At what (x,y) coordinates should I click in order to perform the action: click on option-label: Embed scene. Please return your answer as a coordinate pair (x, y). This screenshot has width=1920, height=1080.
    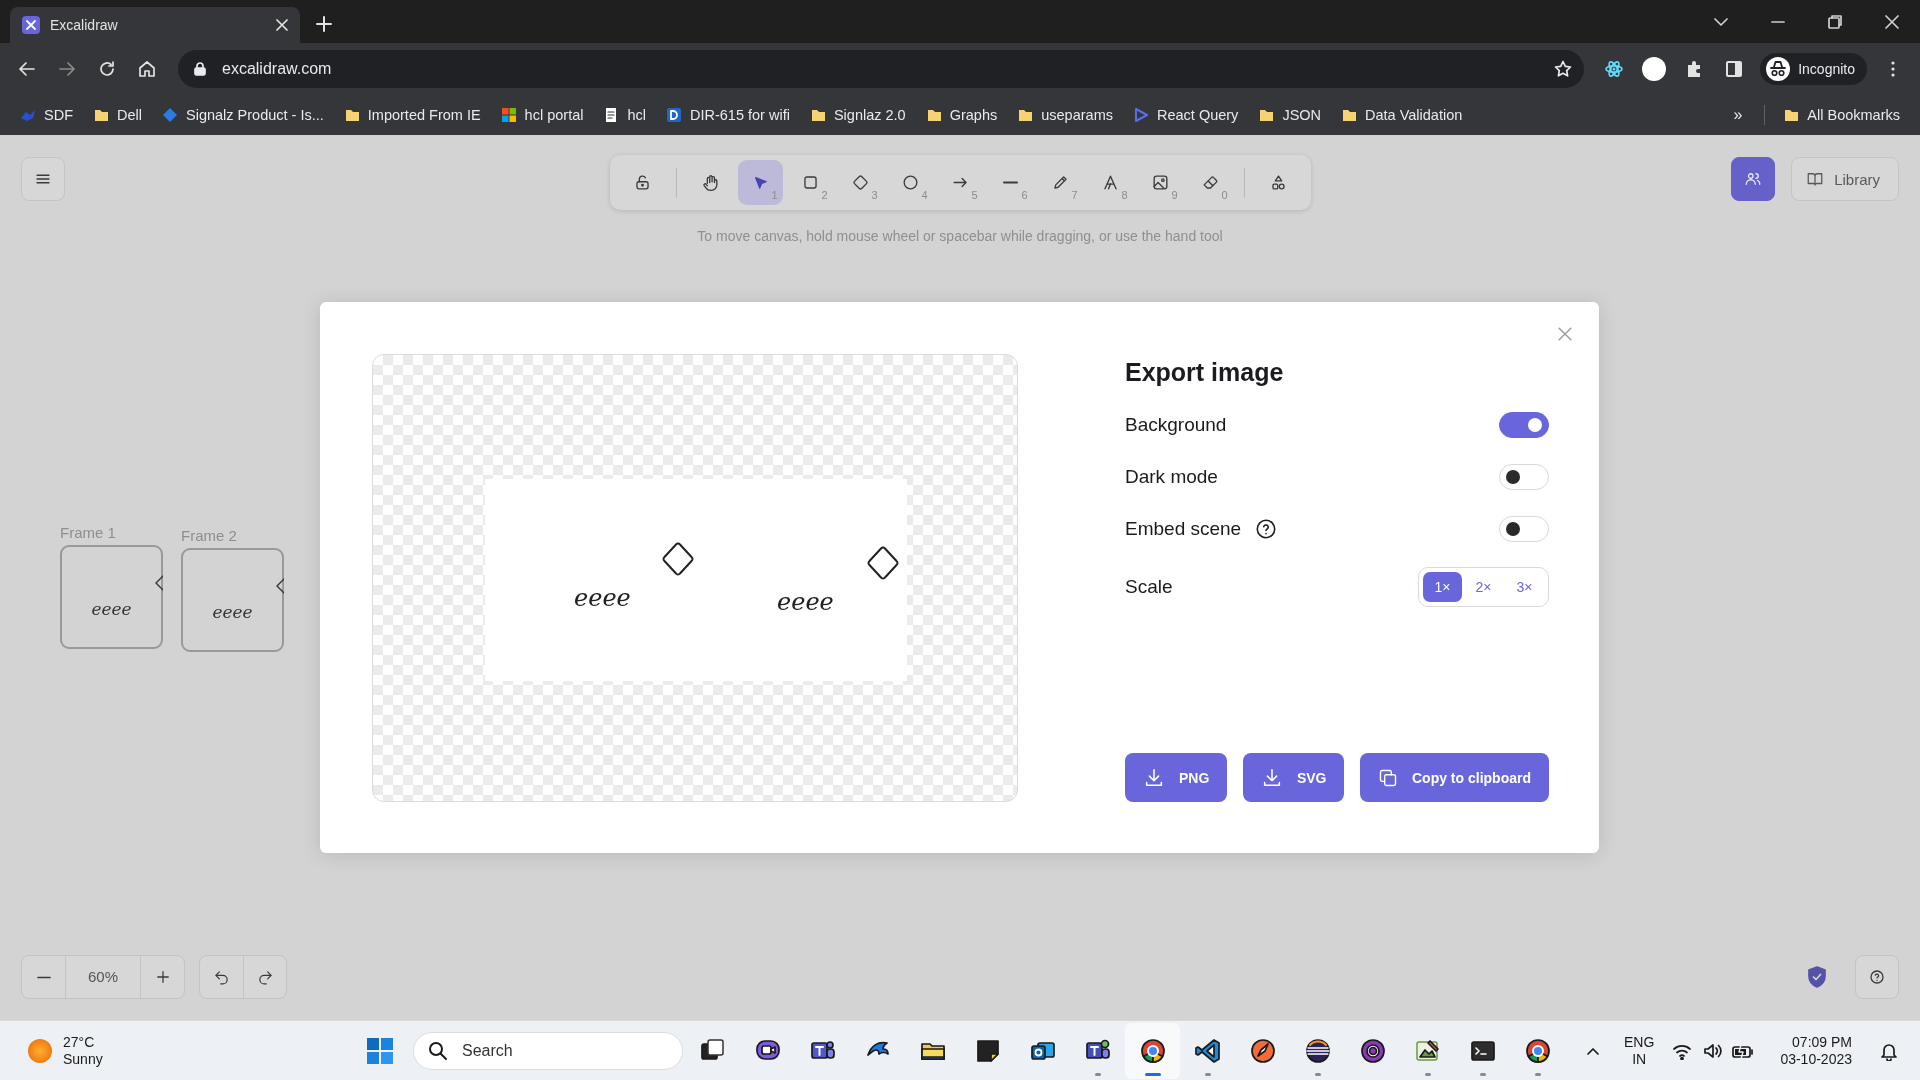
    Looking at the image, I should click on (1183, 529).